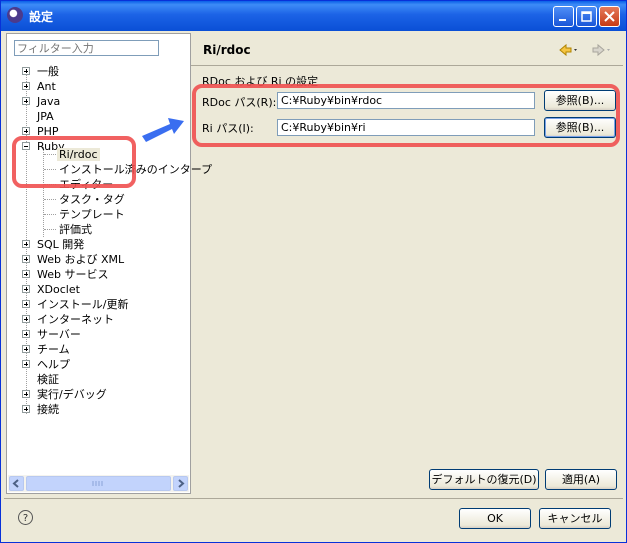 The image size is (627, 543). What do you see at coordinates (15, 15) in the screenshot?
I see `eclipse-icon` at bounding box center [15, 15].